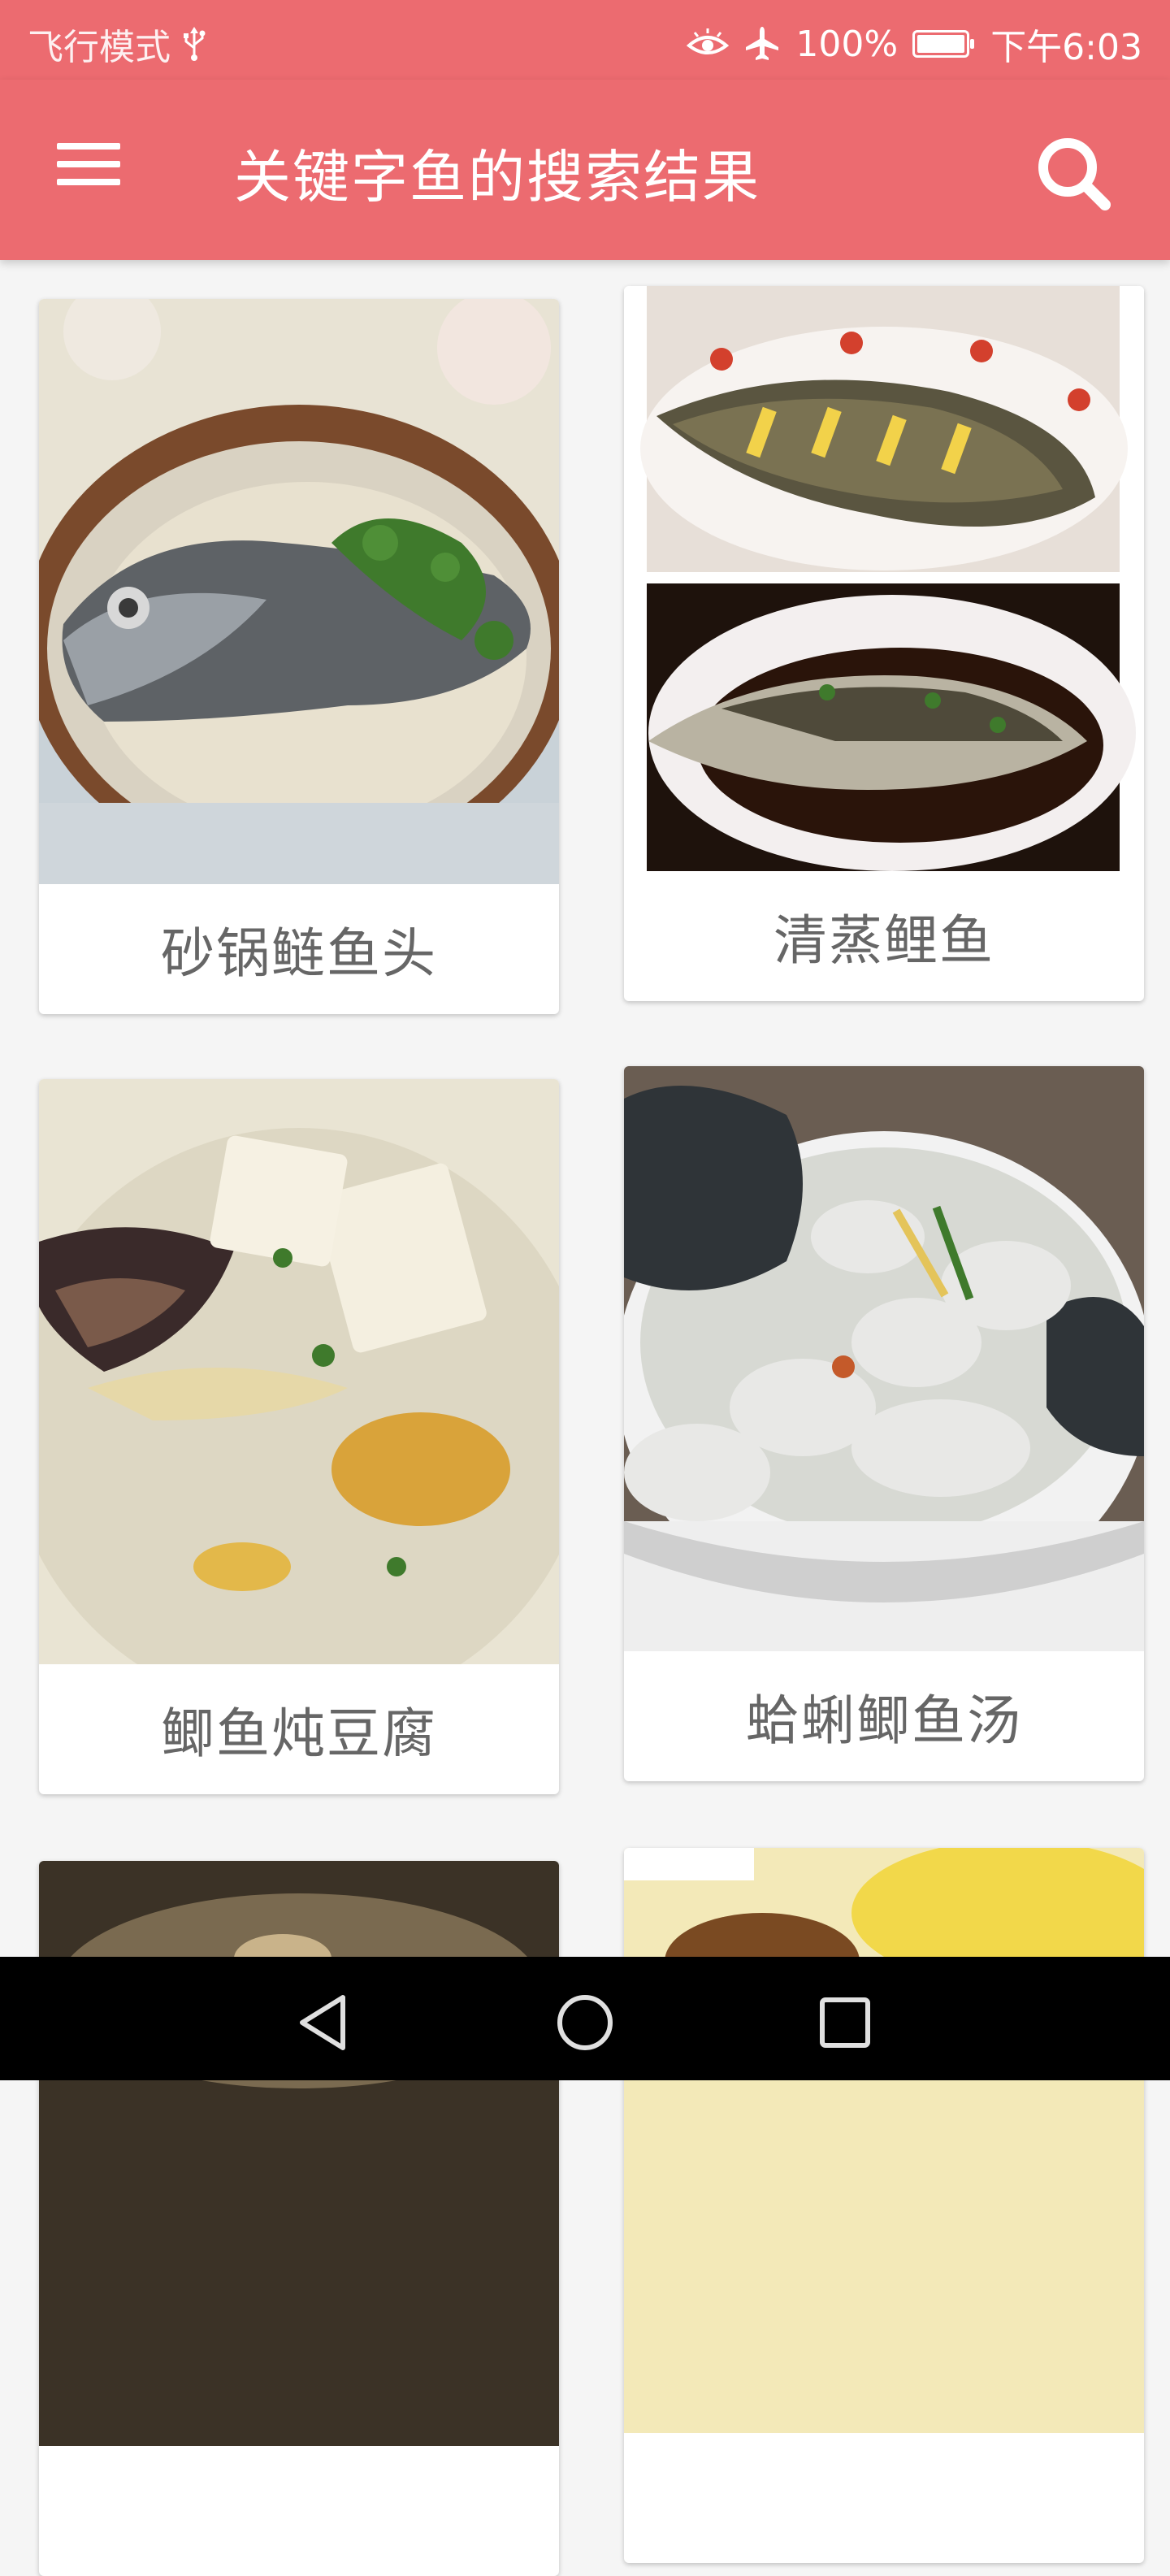  I want to click on clam-fish-soup-photo, so click(884, 1358).